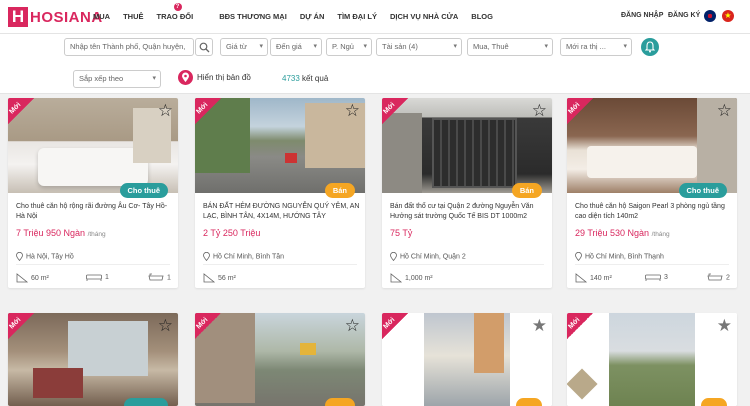 The width and height of the screenshot is (750, 406). What do you see at coordinates (728, 16) in the screenshot?
I see `vietnamese-flag-icon: ★` at bounding box center [728, 16].